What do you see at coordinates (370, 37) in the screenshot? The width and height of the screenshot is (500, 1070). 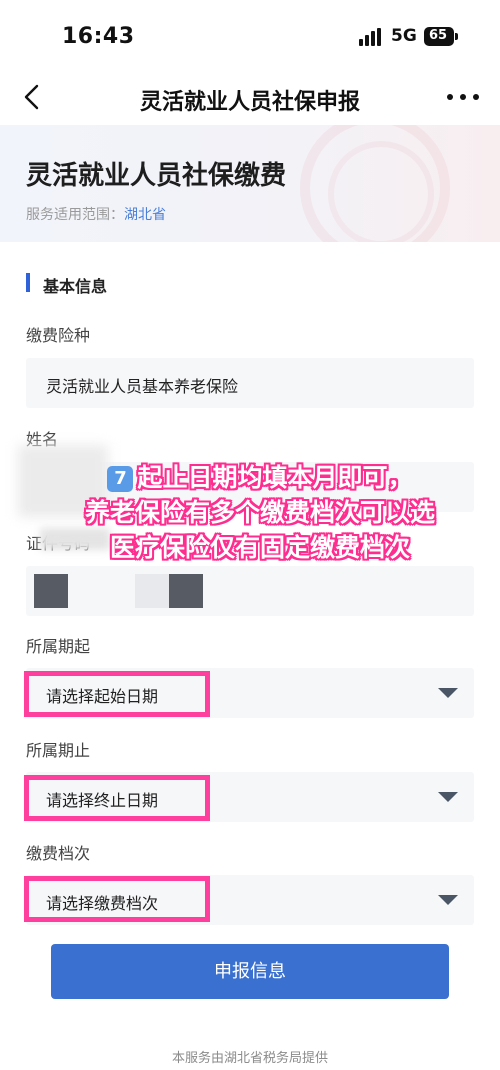 I see `signal-icon` at bounding box center [370, 37].